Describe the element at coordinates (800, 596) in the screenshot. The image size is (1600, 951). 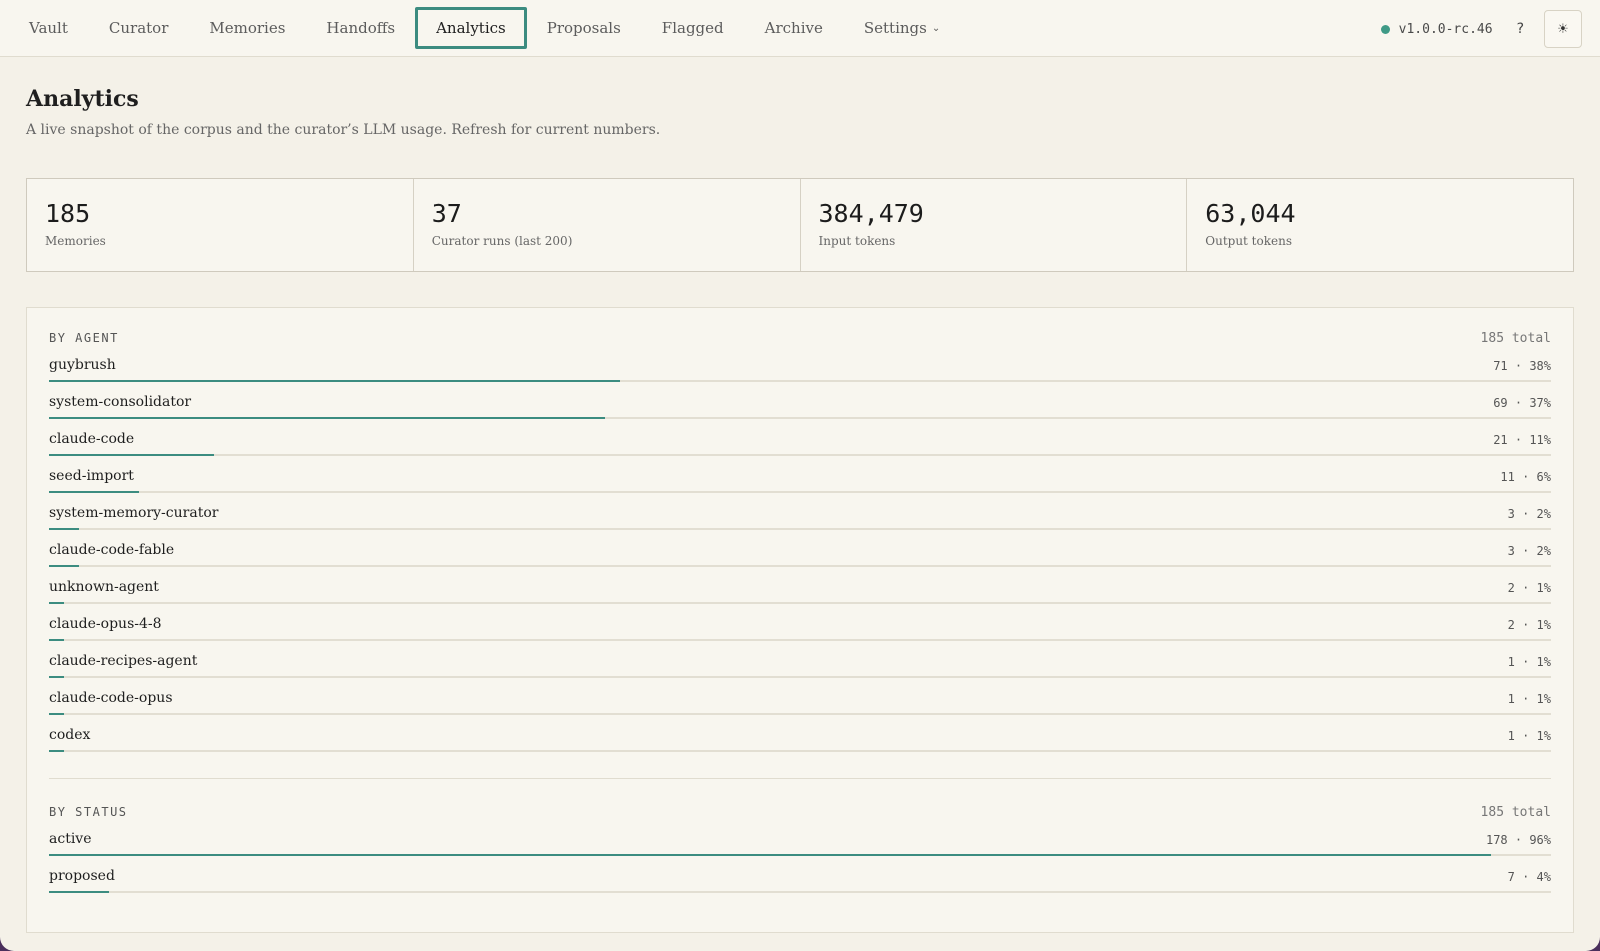
I see `breakdown-row: unknown-agent 2 · 1%` at that location.